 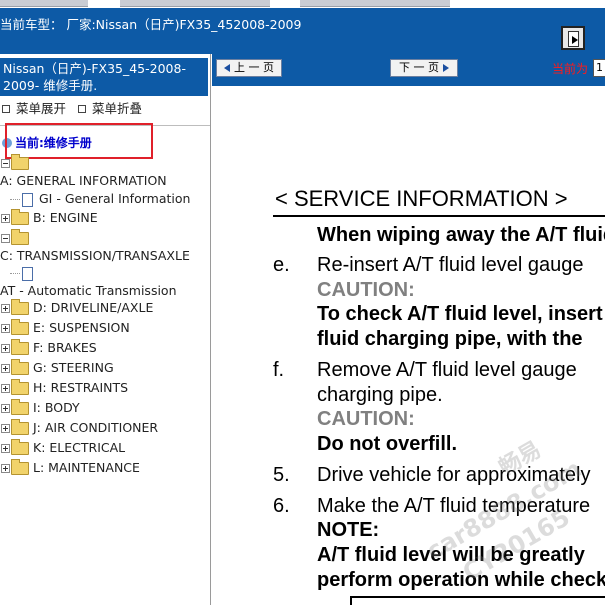 What do you see at coordinates (477, 600) in the screenshot?
I see `figure-frame` at bounding box center [477, 600].